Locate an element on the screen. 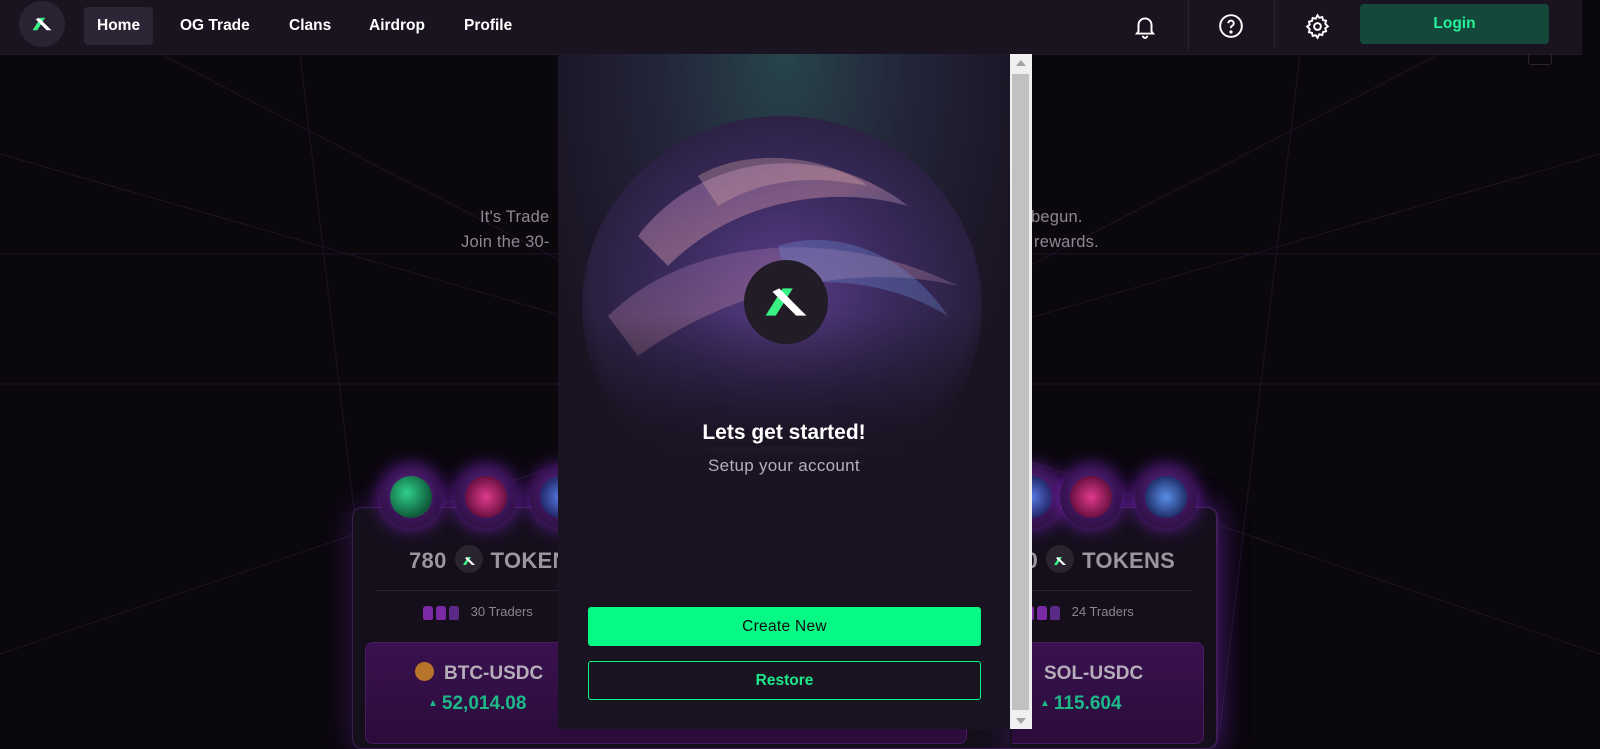 The image size is (1600, 749). settings-button is located at coordinates (1317, 26).